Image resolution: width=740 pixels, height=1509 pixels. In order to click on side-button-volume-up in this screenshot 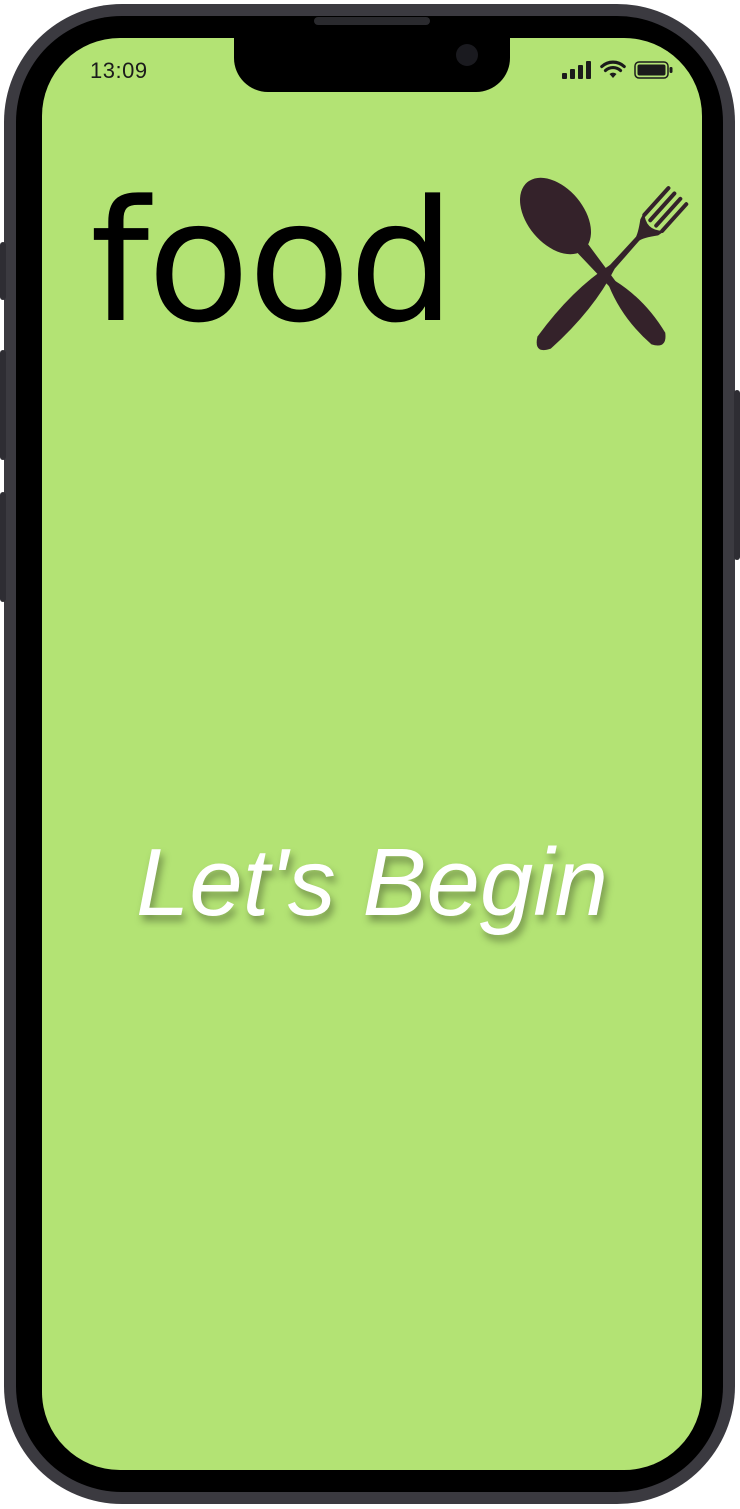, I will do `click(3, 405)`.